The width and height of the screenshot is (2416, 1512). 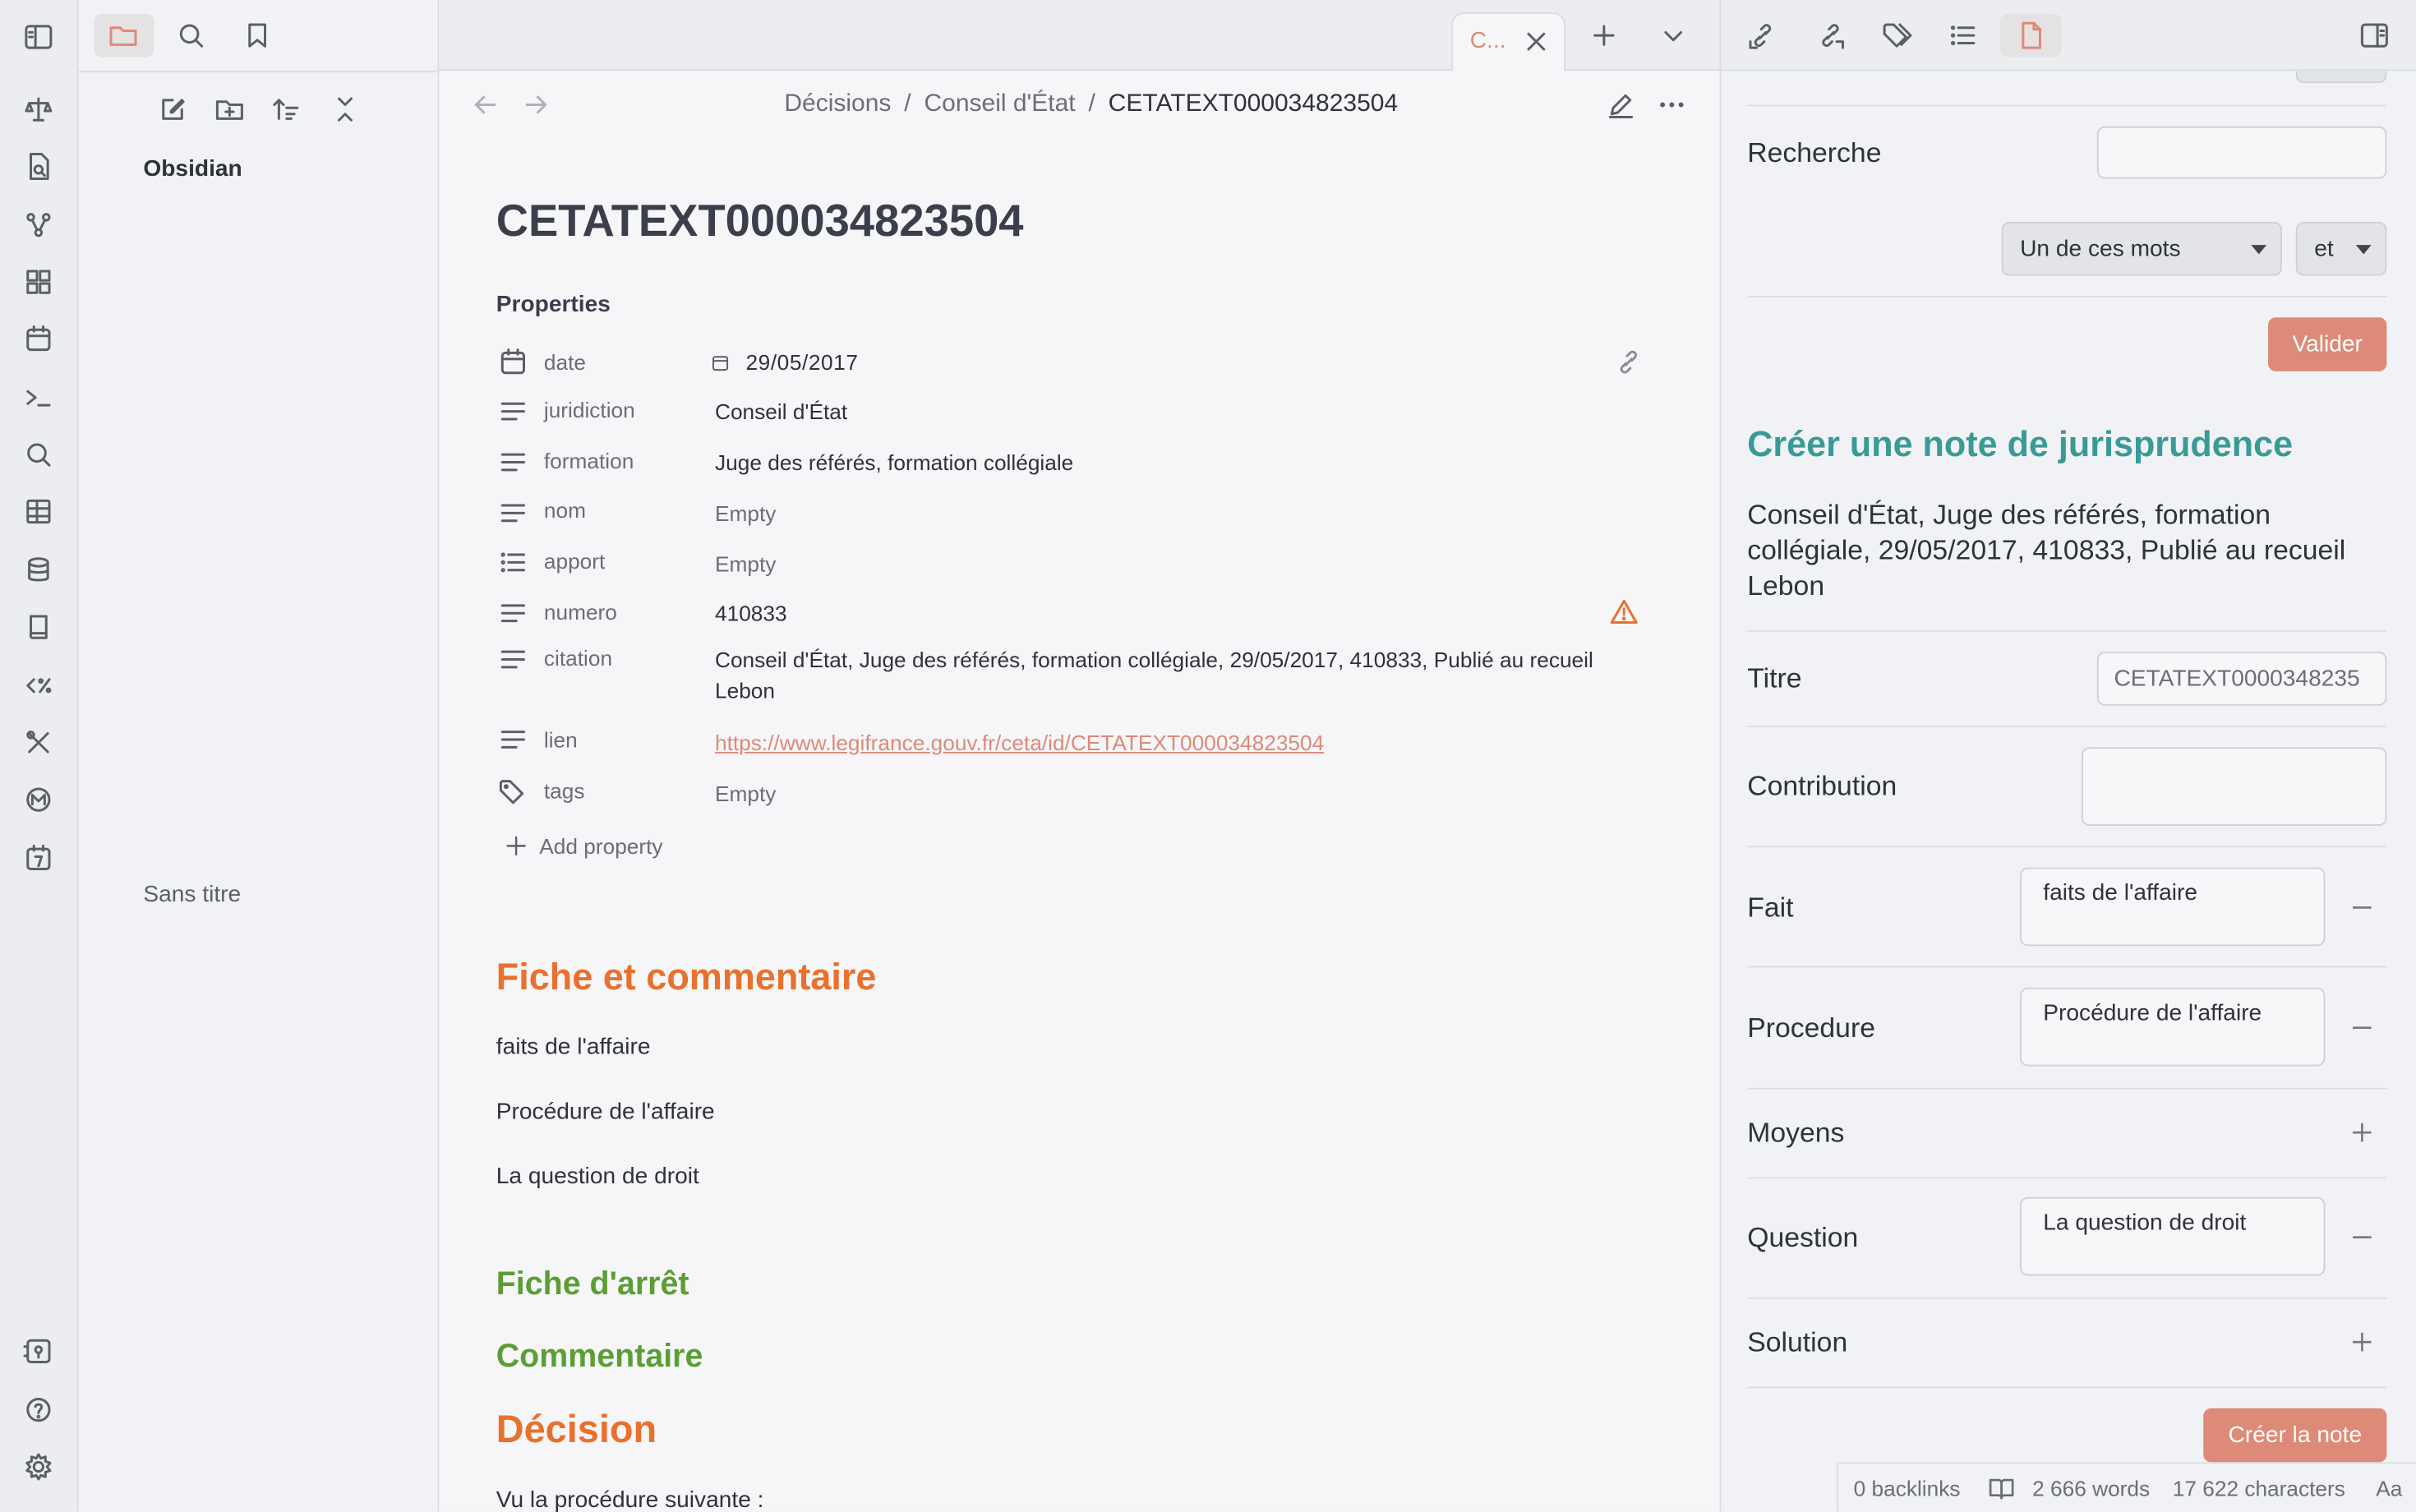 I want to click on outline-icon, so click(x=1963, y=36).